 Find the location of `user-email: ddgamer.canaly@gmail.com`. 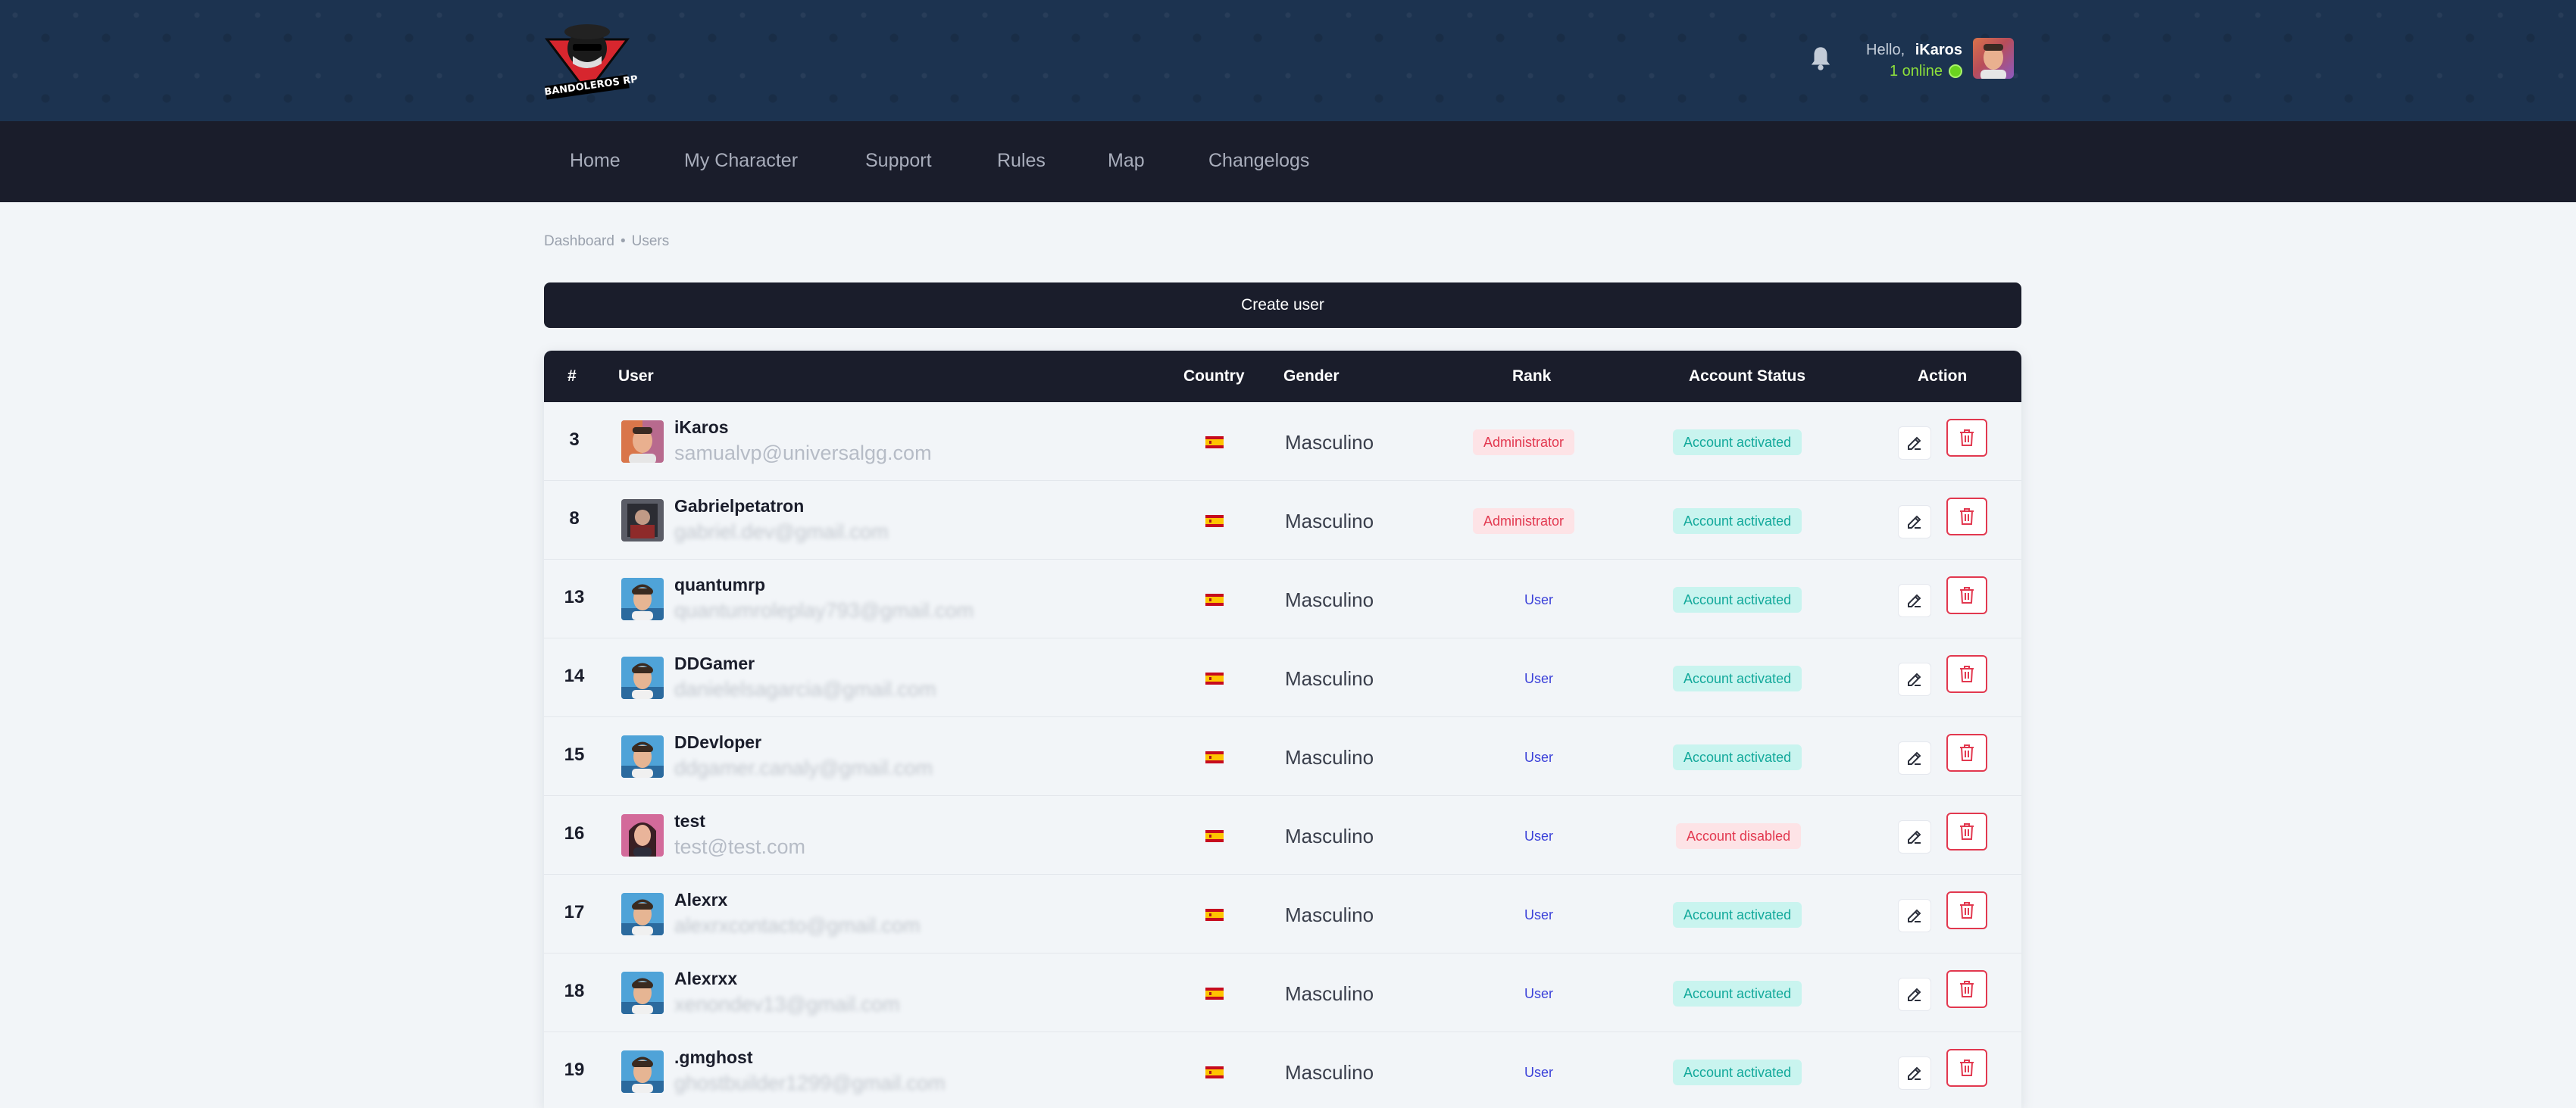

user-email: ddgamer.canaly@gmail.com is located at coordinates (803, 768).